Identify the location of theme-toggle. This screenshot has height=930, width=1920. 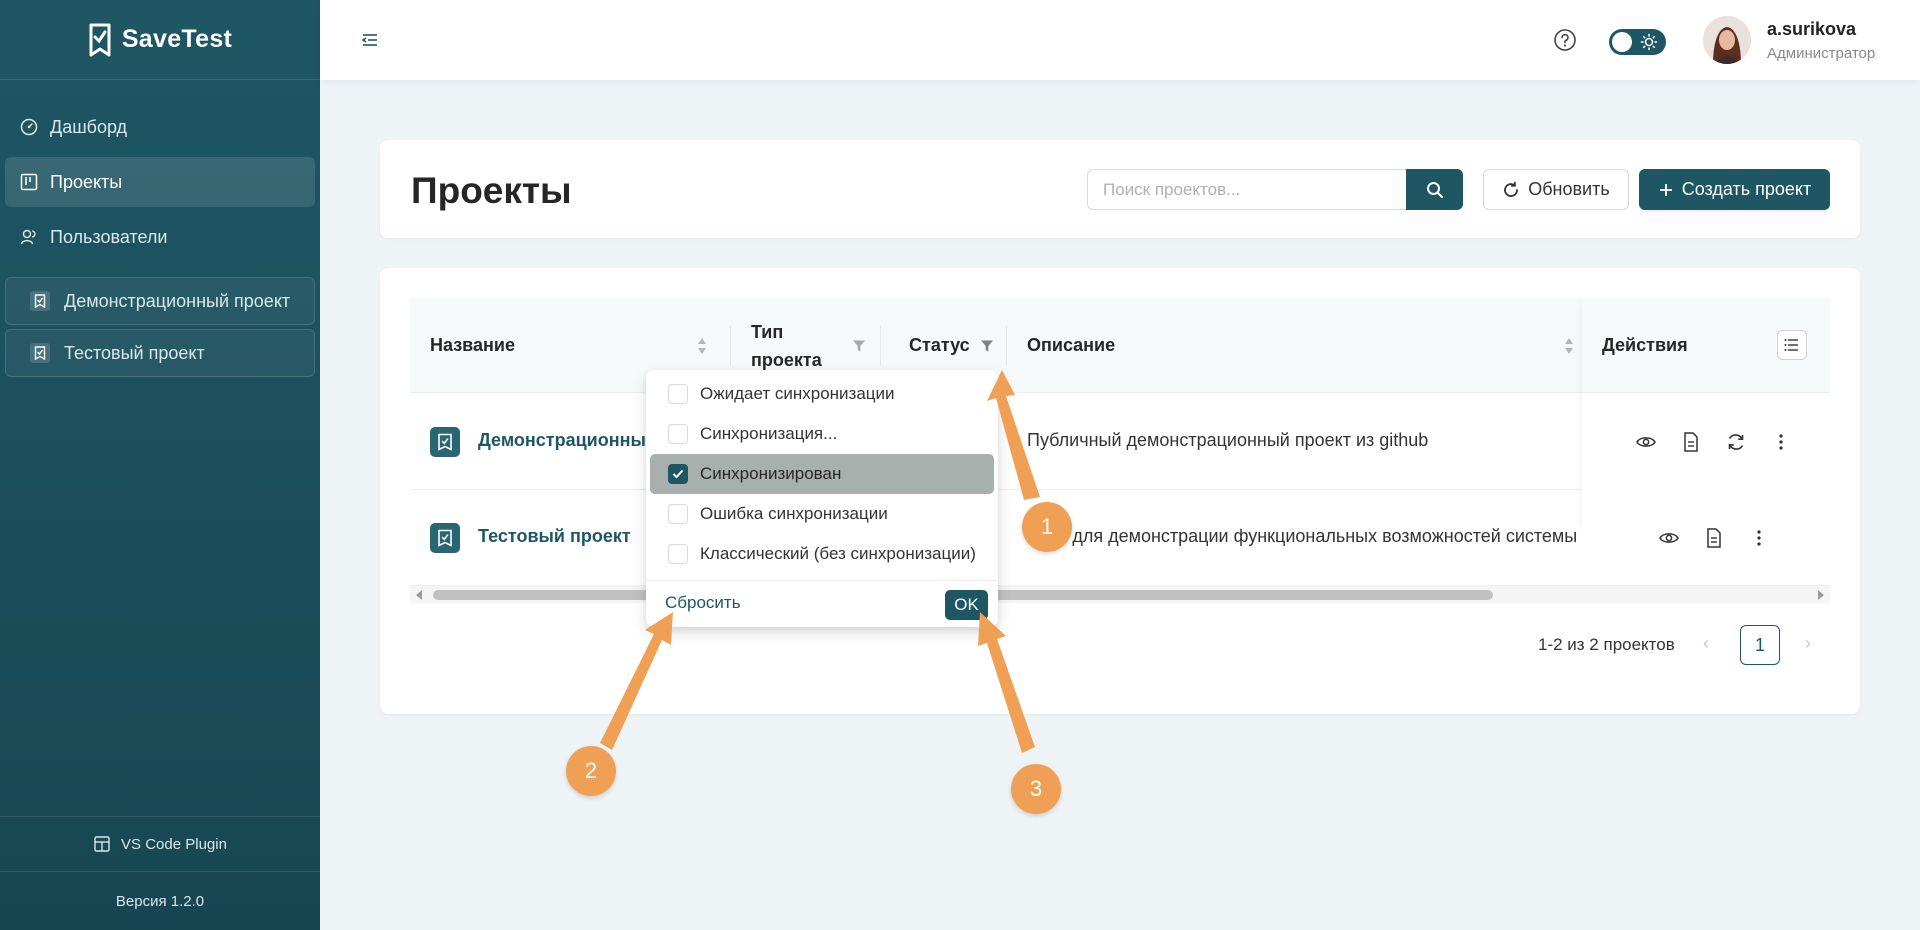
(1637, 42).